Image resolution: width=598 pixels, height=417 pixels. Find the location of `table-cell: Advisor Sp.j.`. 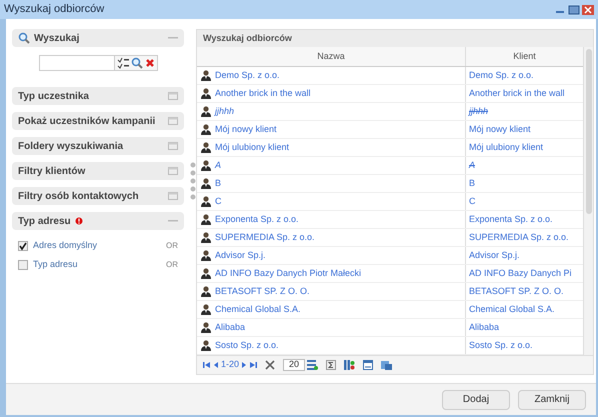

table-cell: Advisor Sp.j. is located at coordinates (240, 255).